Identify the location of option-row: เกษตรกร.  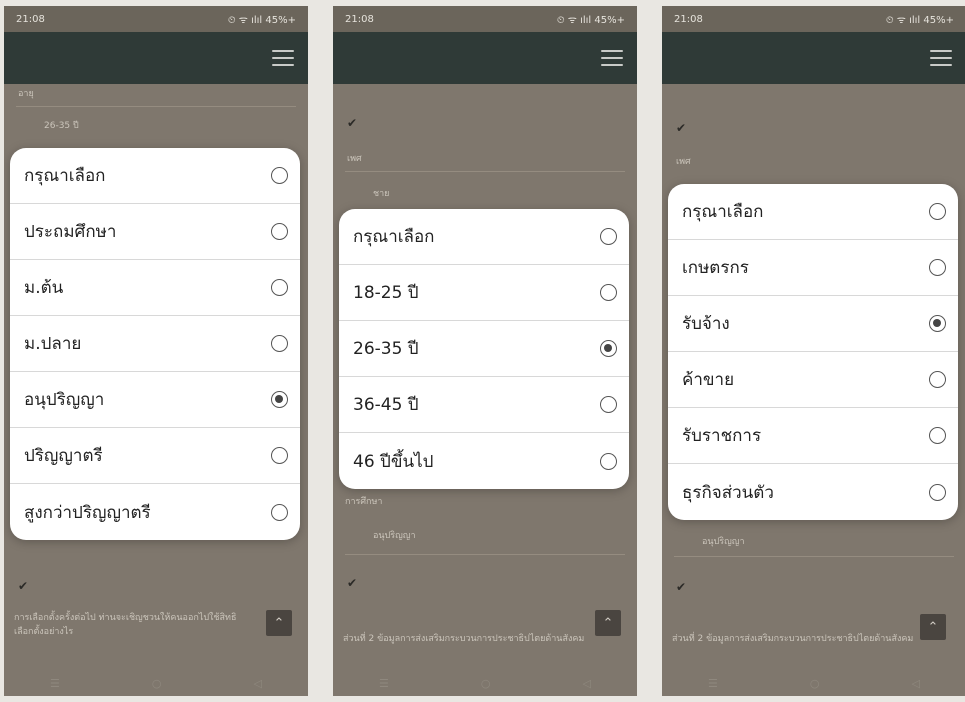
(813, 268).